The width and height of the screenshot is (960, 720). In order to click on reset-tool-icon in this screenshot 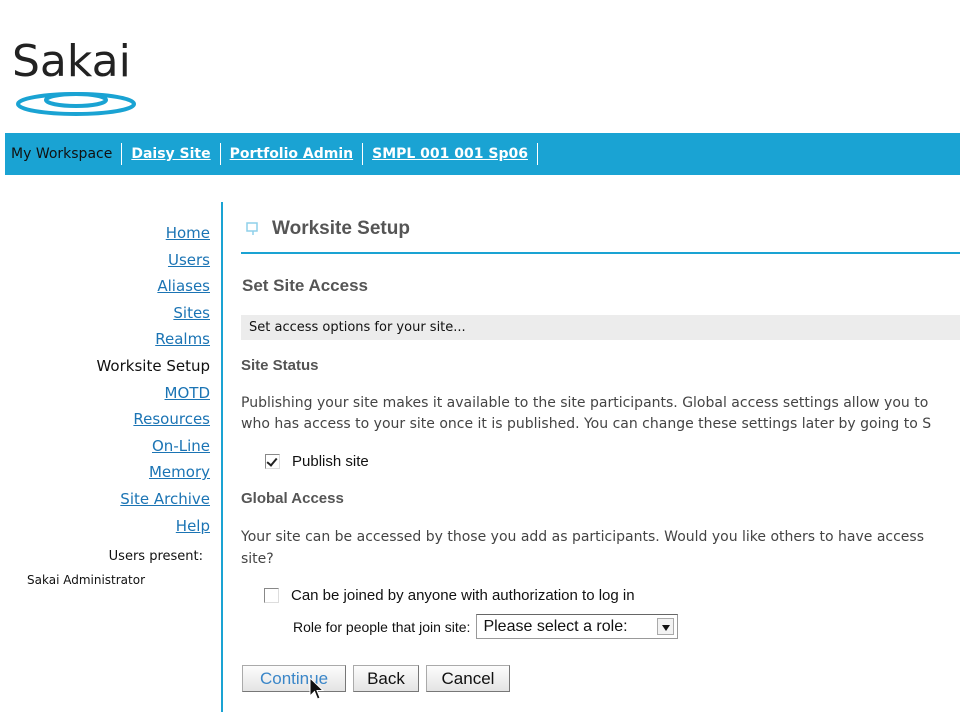, I will do `click(253, 229)`.